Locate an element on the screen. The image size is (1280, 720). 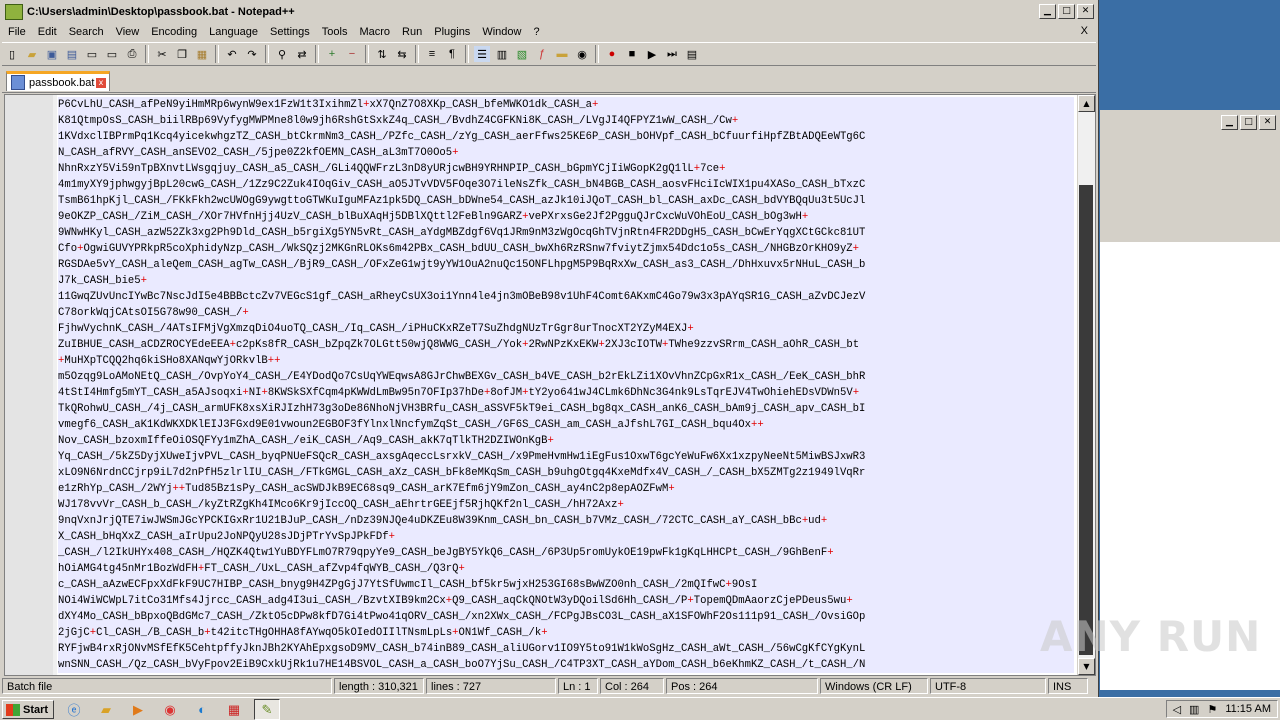
scroll-thumb is located at coordinates (1086, 420).